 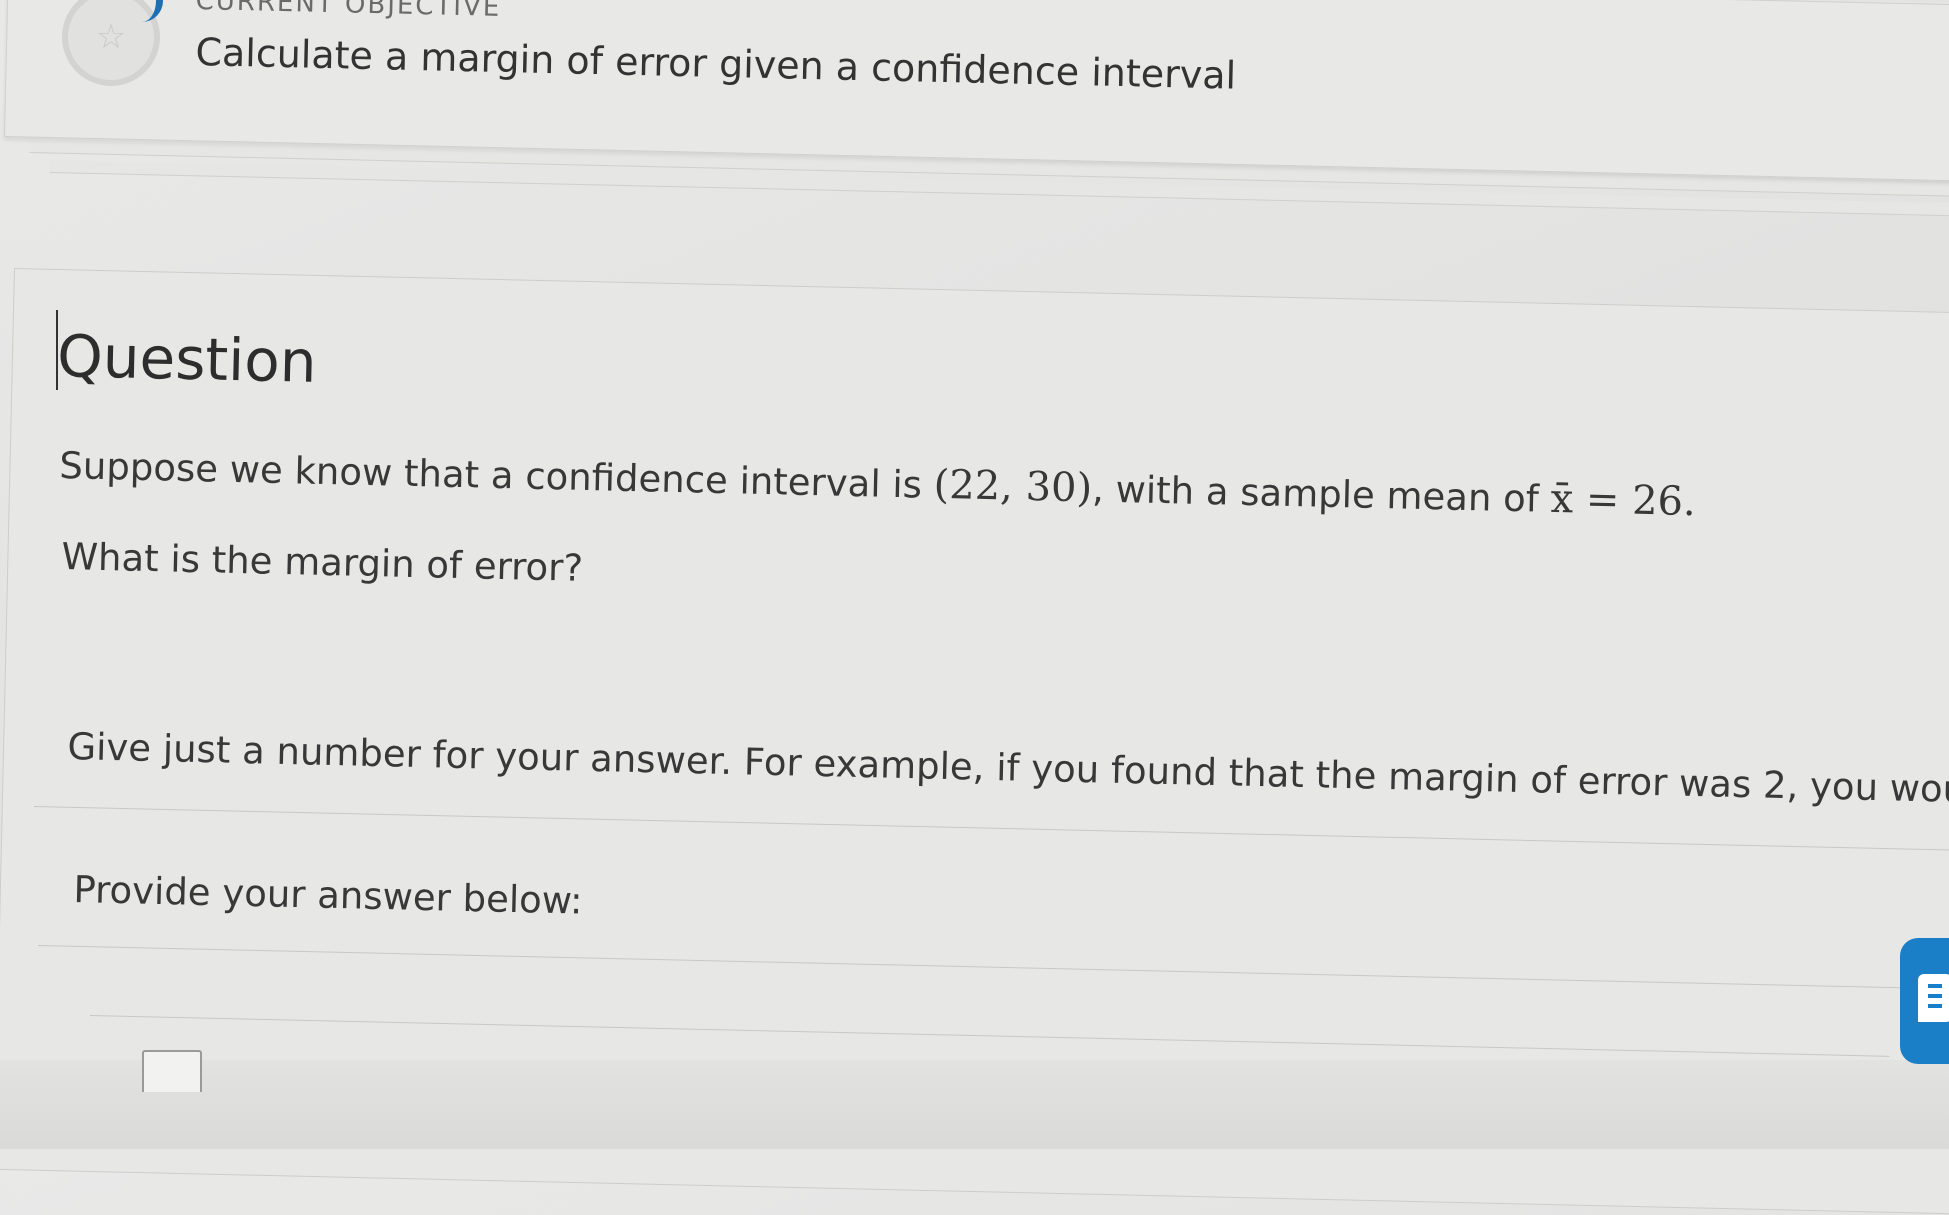 What do you see at coordinates (111, 37) in the screenshot?
I see `star-icon: ☆` at bounding box center [111, 37].